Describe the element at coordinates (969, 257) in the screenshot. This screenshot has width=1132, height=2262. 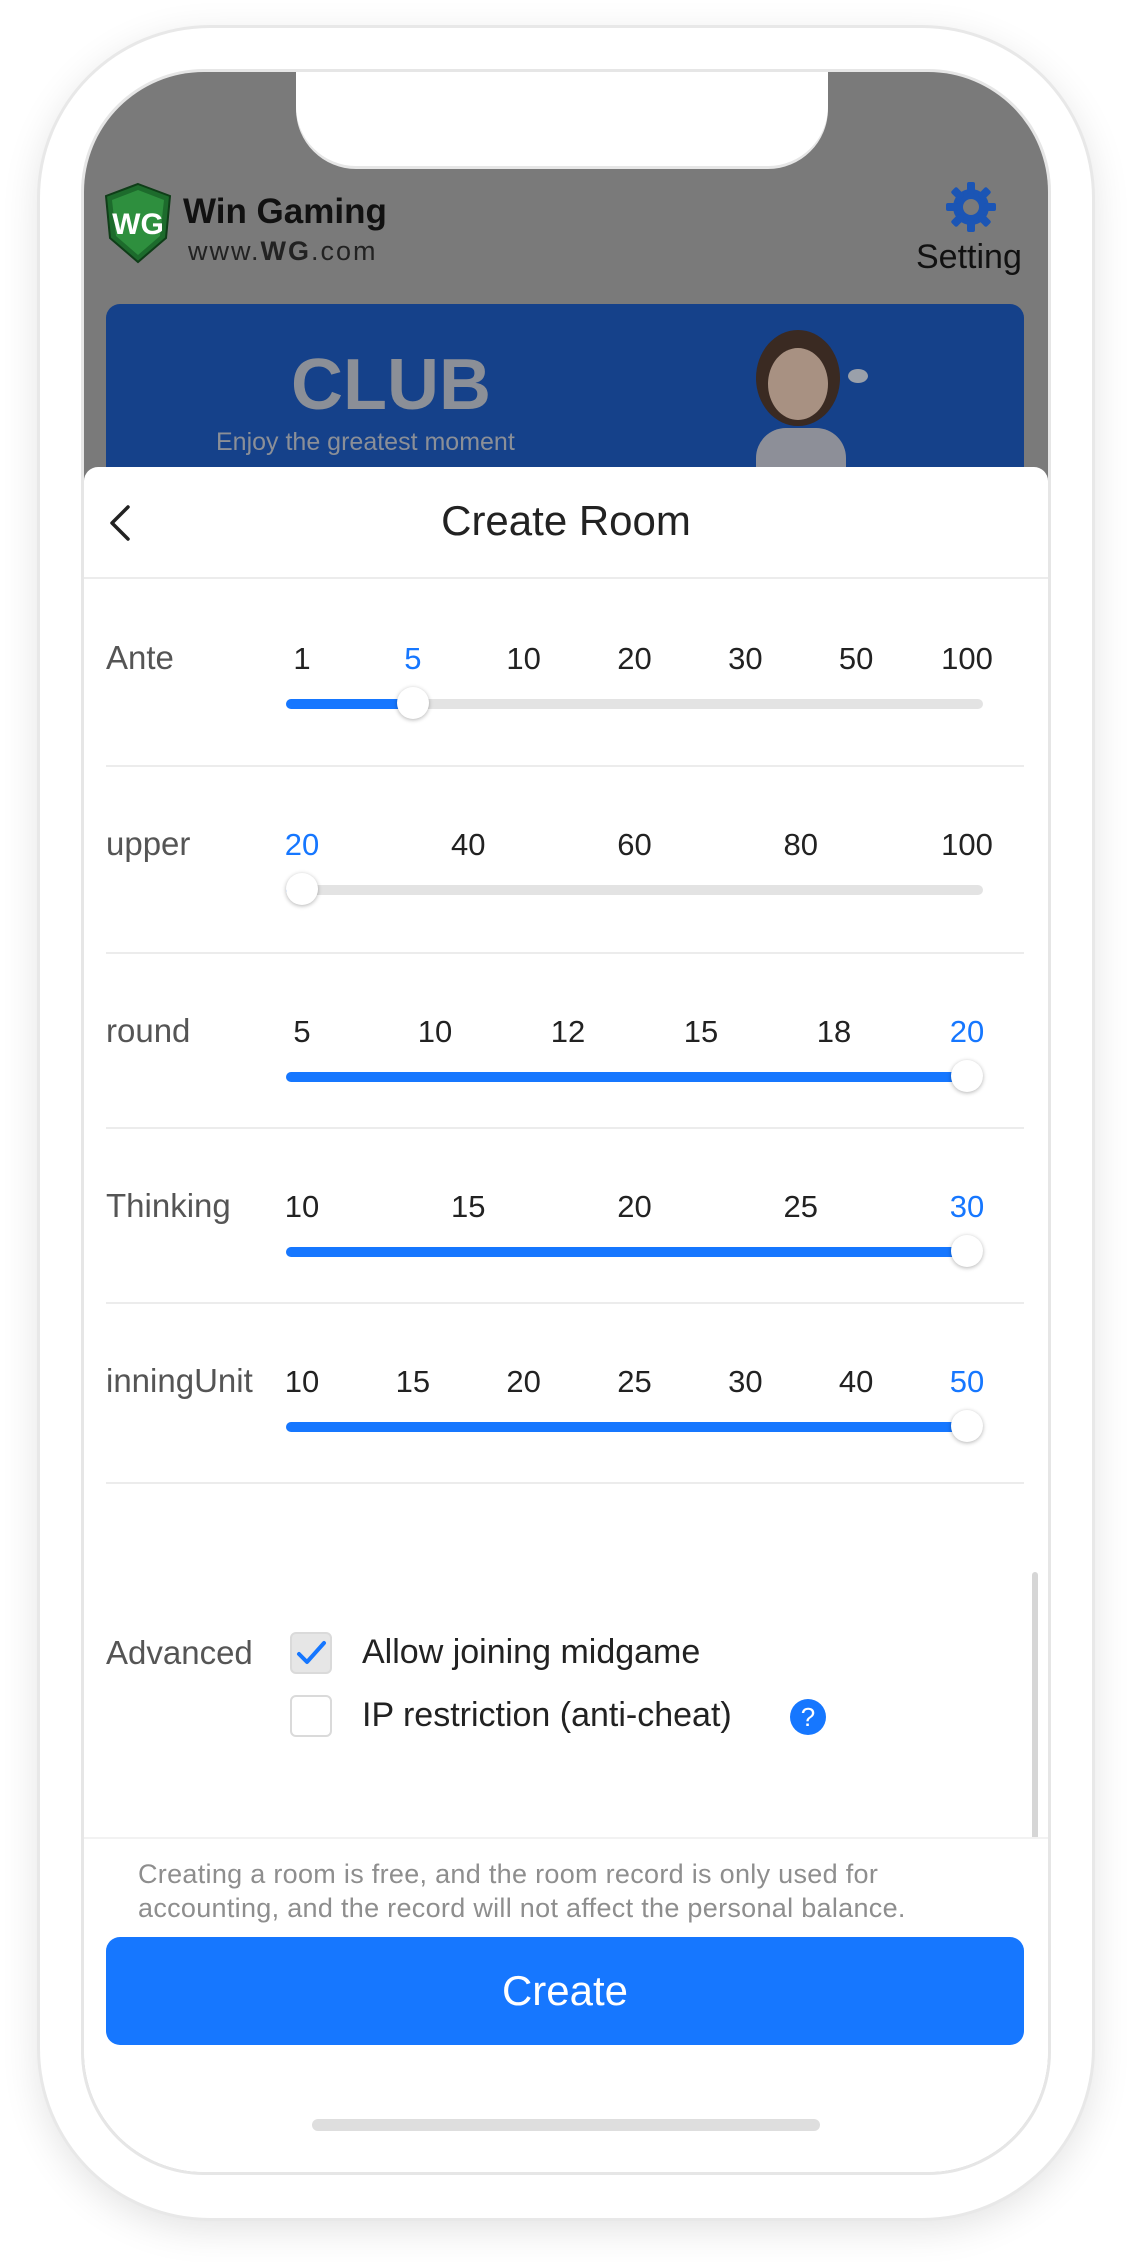
I see `setting-label: Setting` at that location.